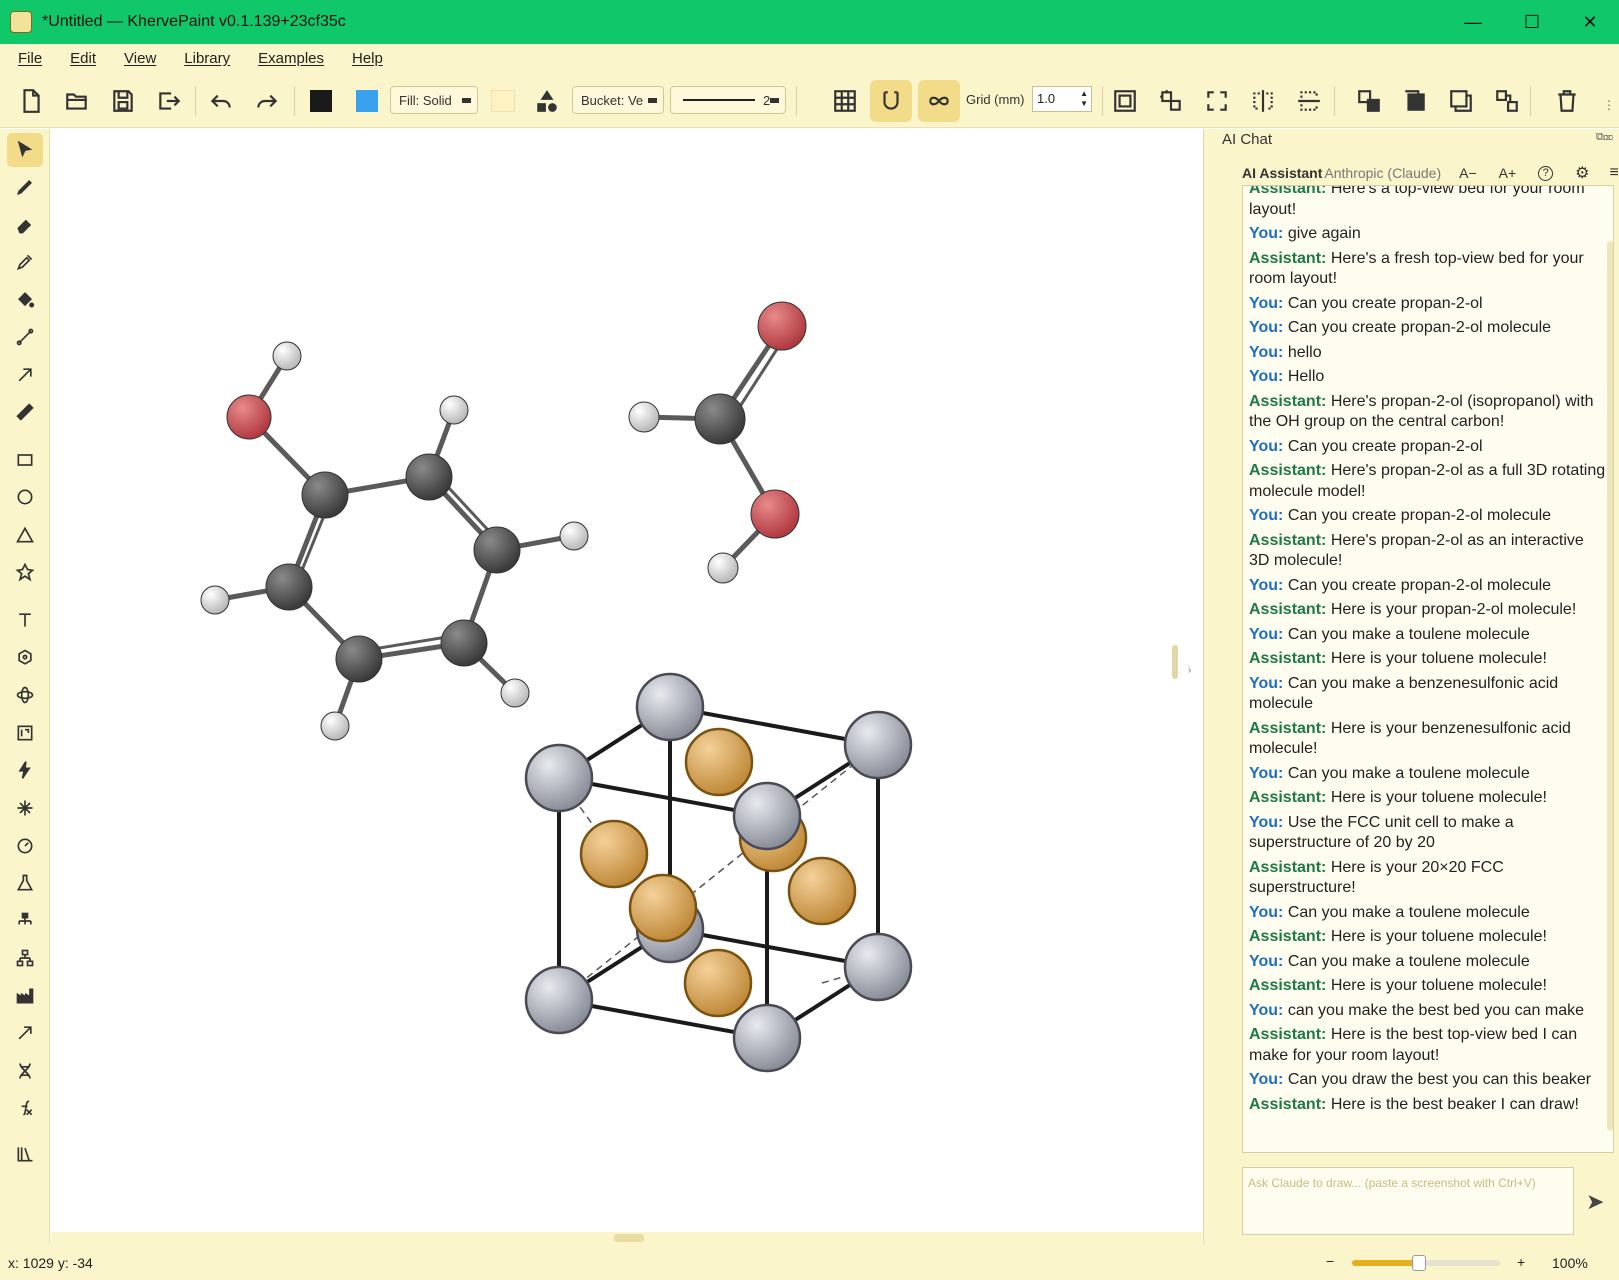 This screenshot has height=1280, width=1619. I want to click on help-icon: ?, so click(1546, 173).